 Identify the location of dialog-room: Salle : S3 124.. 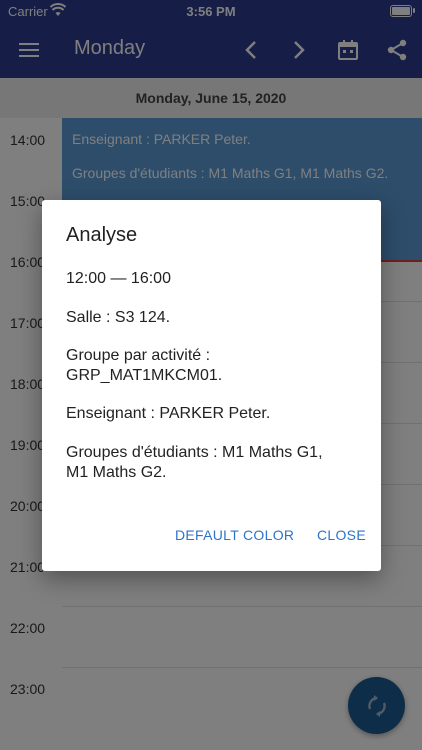
(118, 317).